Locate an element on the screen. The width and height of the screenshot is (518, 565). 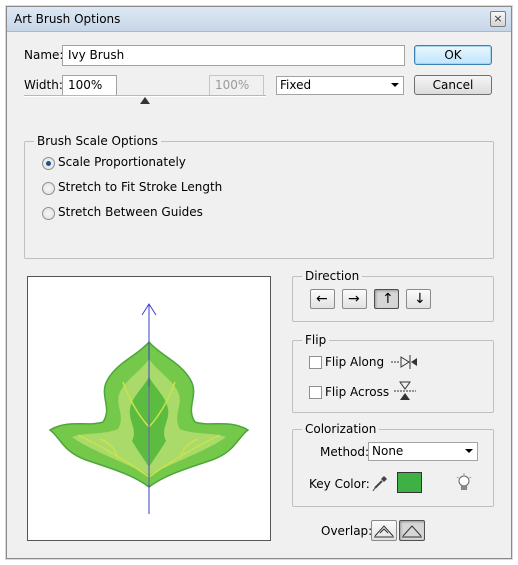
key-color-label: Key Color: is located at coordinates (339, 484).